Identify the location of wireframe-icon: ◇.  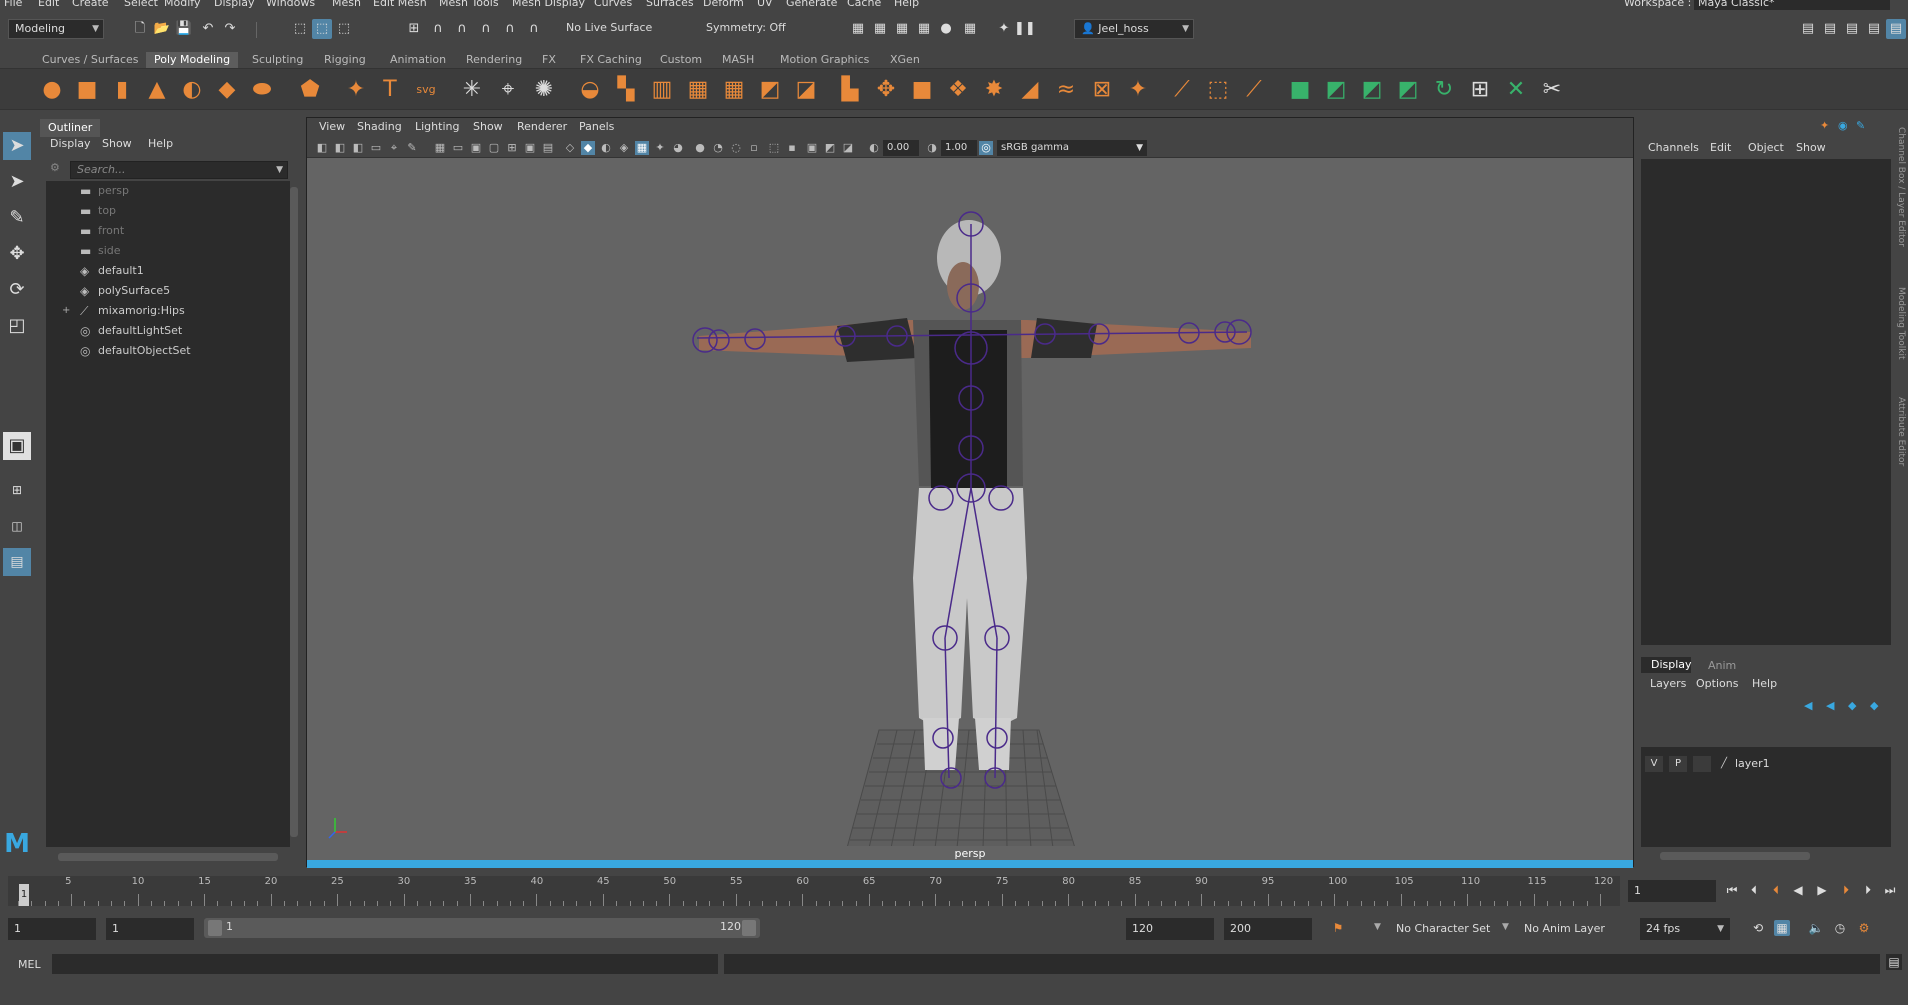
(570, 148).